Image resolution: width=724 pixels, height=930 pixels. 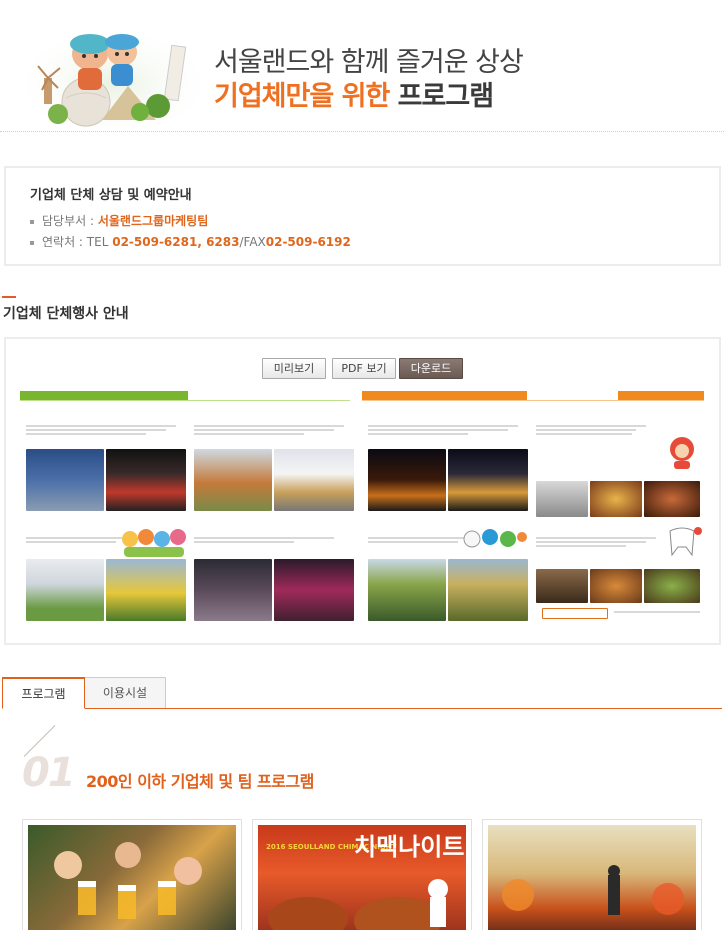 I want to click on program-card: 2016 SEOULLAND CHIMAC NIGHT 치맥나이트, so click(x=362, y=874).